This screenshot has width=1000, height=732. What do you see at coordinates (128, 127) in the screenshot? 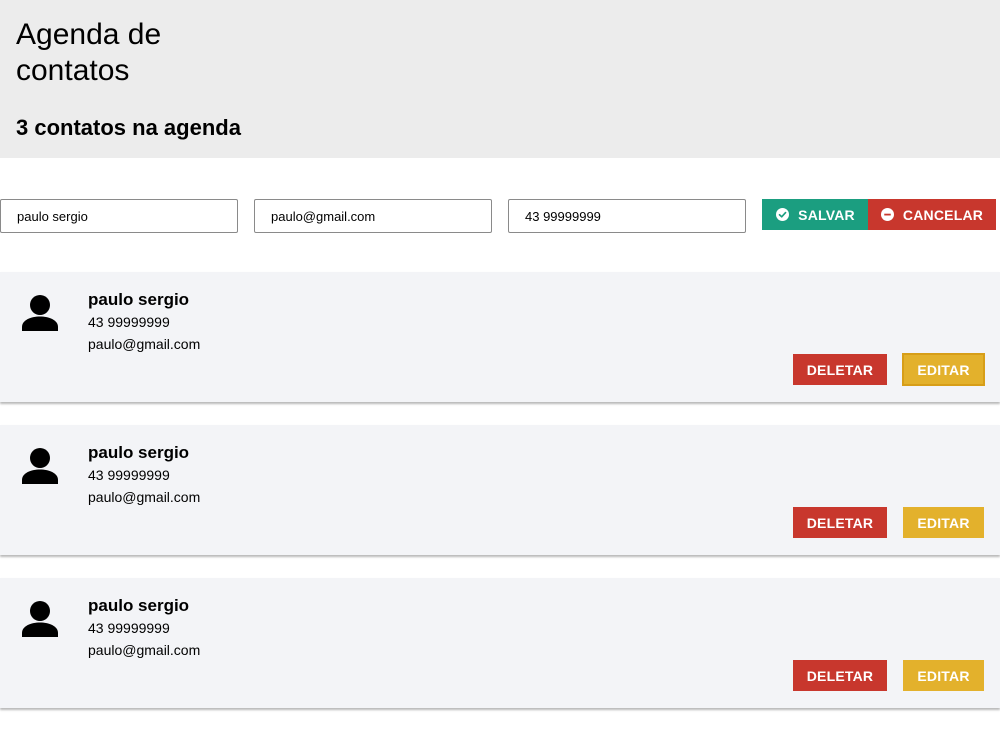
I see `contact-count: 3 contatos na agenda` at bounding box center [128, 127].